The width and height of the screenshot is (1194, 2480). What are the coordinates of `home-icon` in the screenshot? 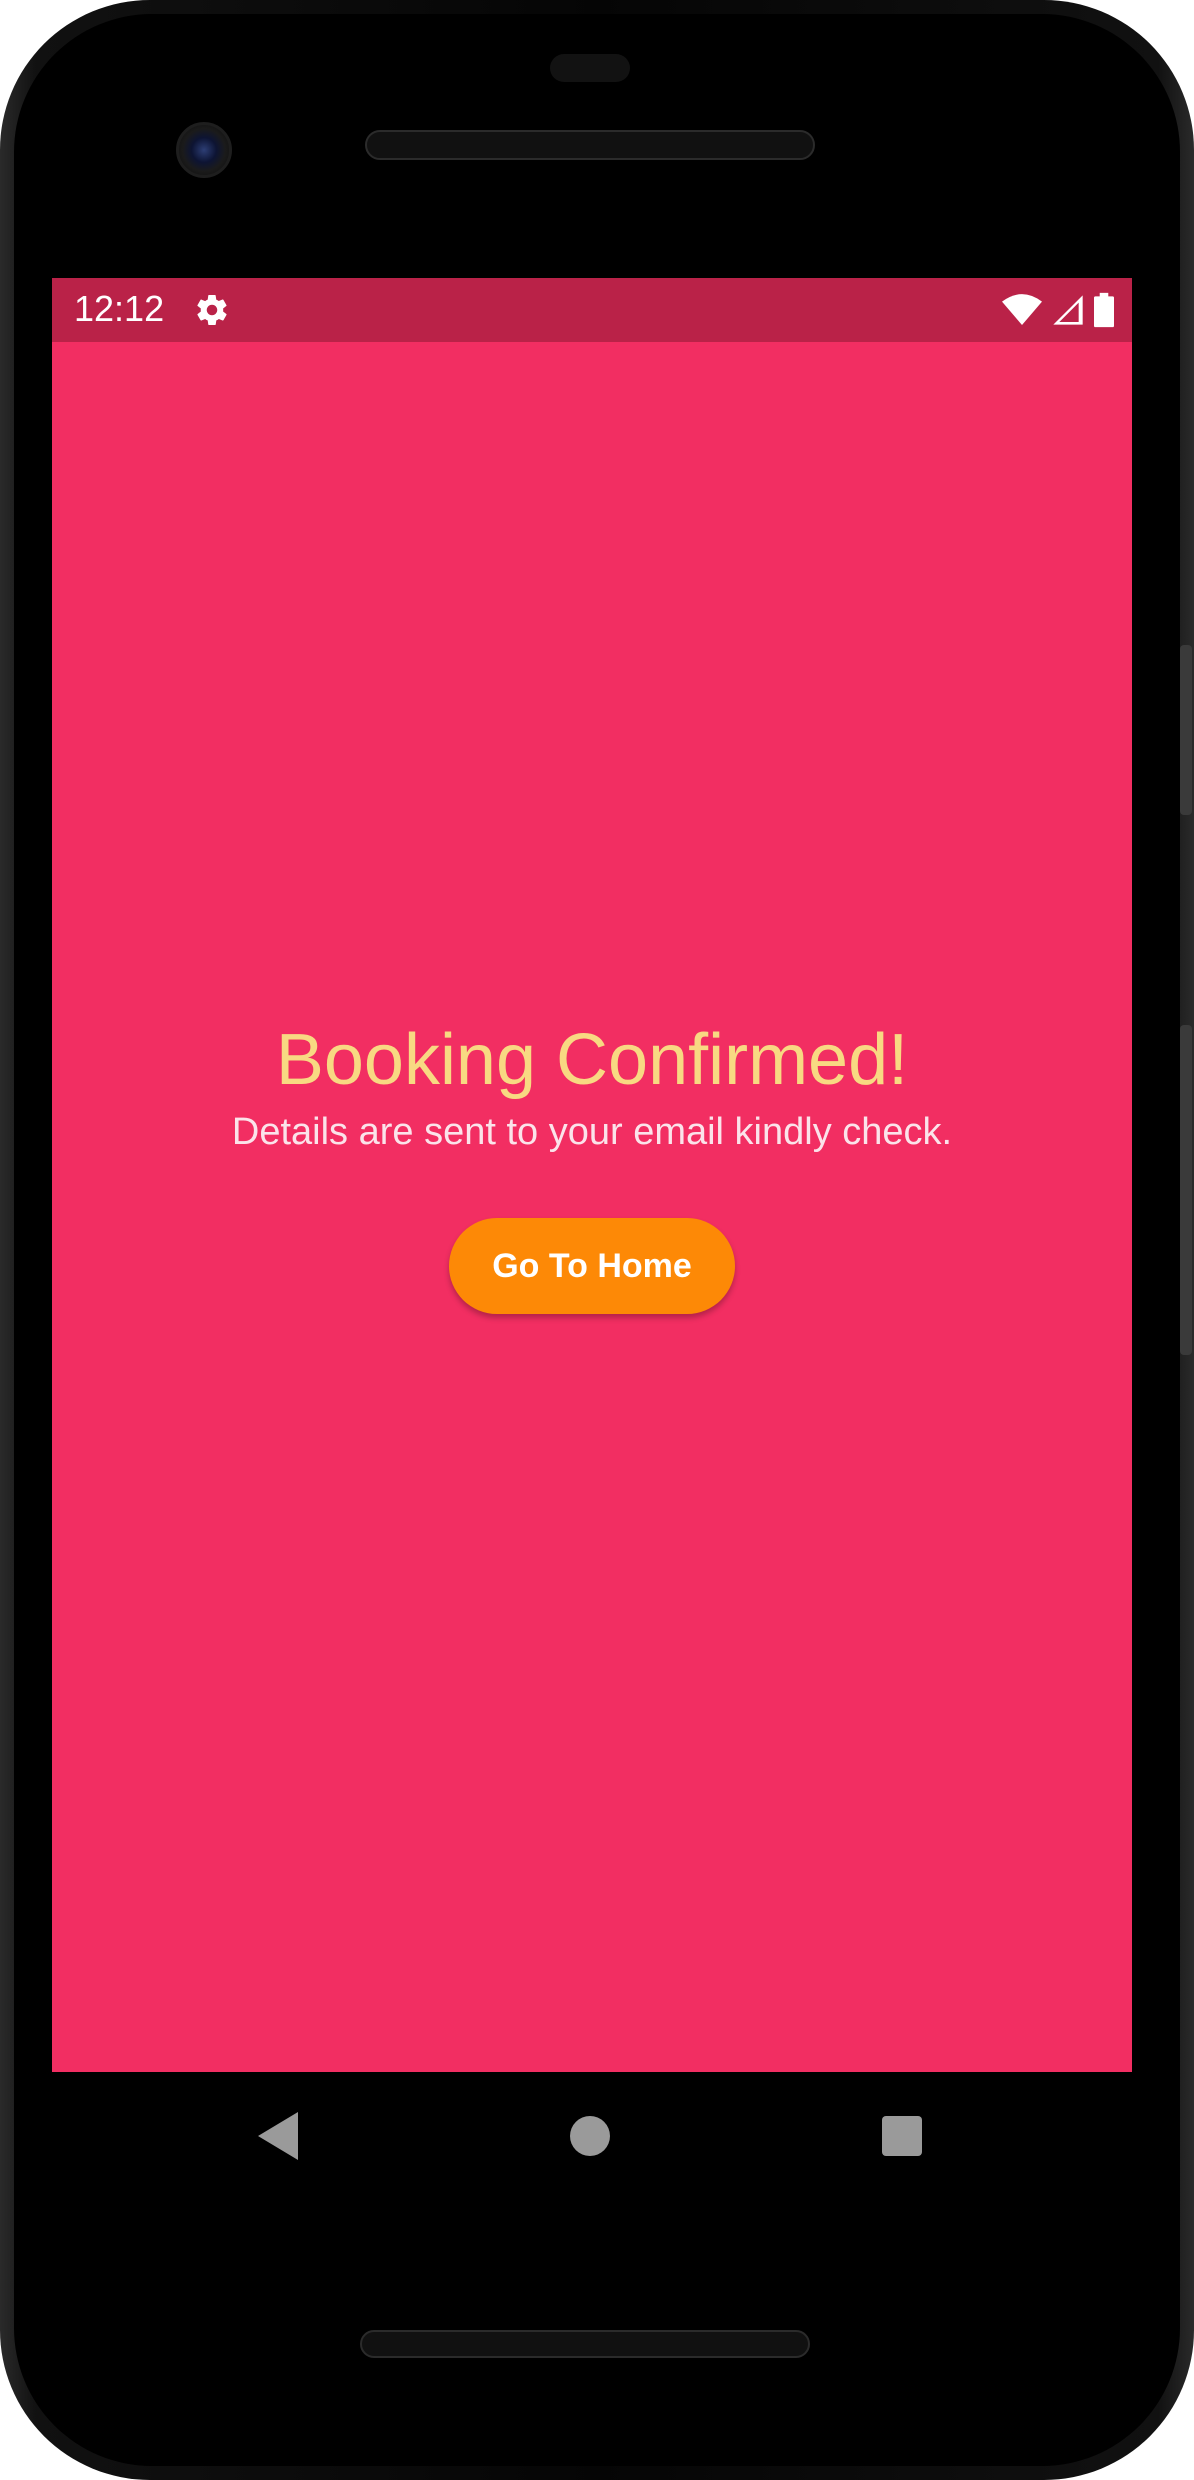 It's located at (590, 2136).